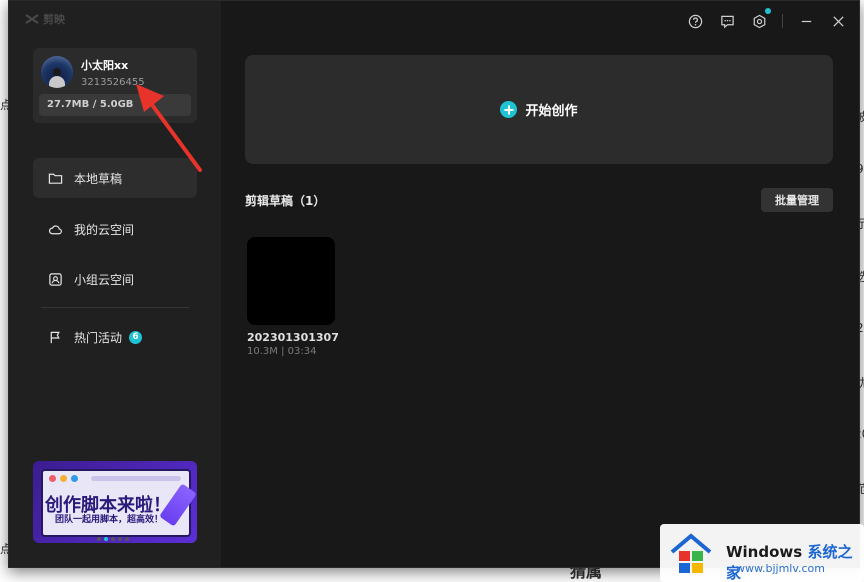 This screenshot has width=864, height=582. I want to click on help-icon, so click(695, 21).